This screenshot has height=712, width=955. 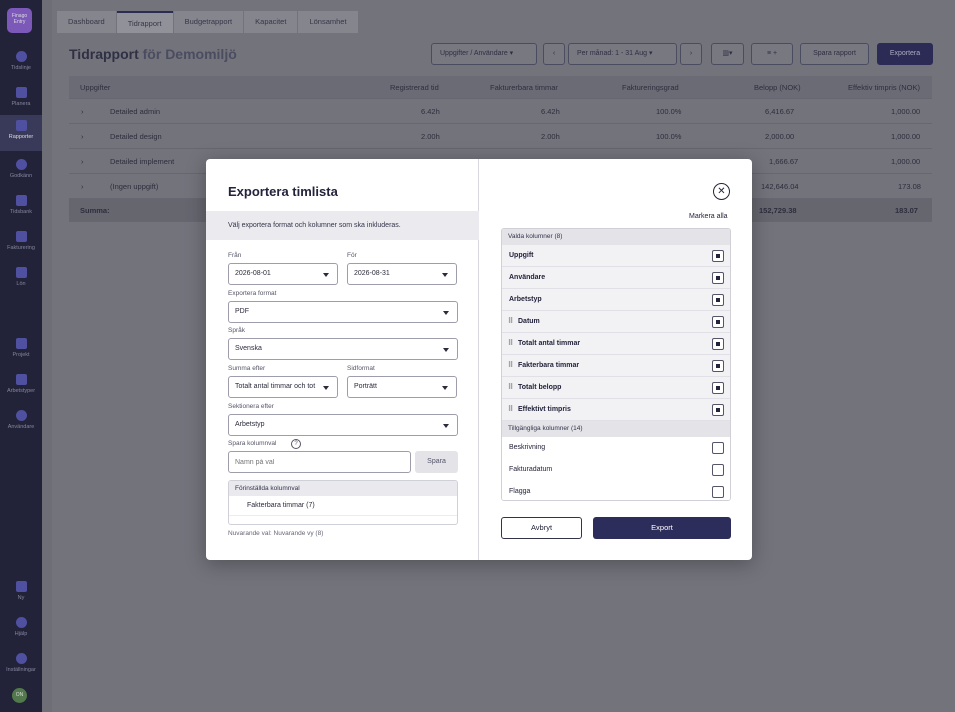 I want to click on selected-column-row: Användare, so click(x=616, y=278).